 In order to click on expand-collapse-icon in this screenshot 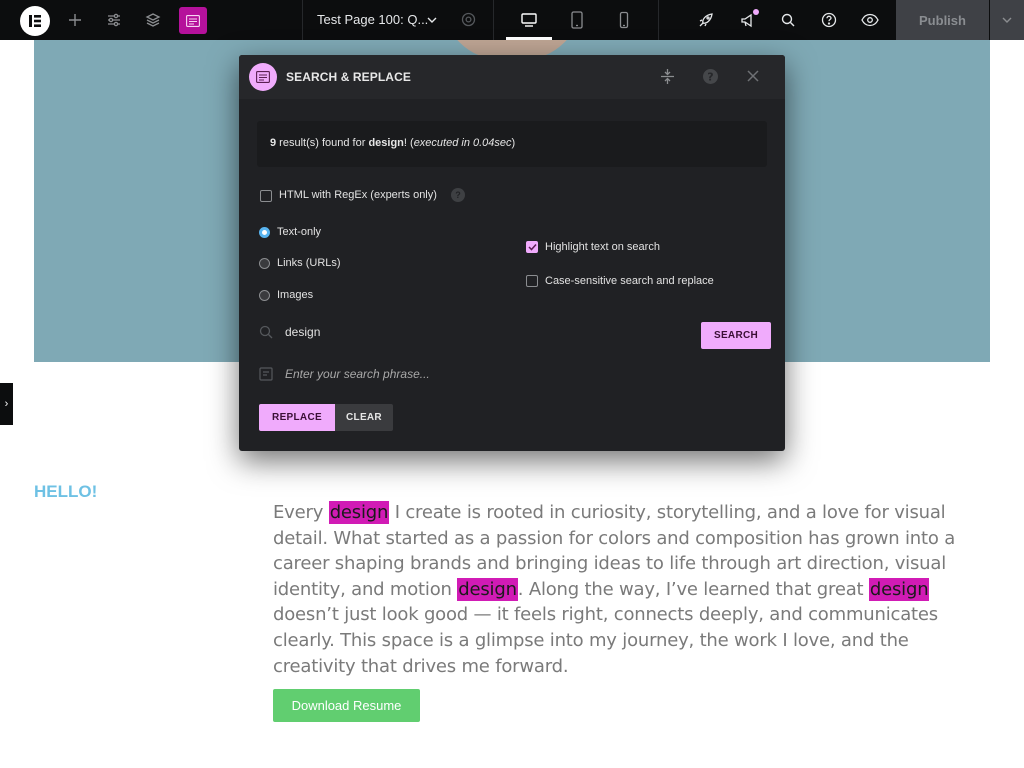, I will do `click(667, 79)`.